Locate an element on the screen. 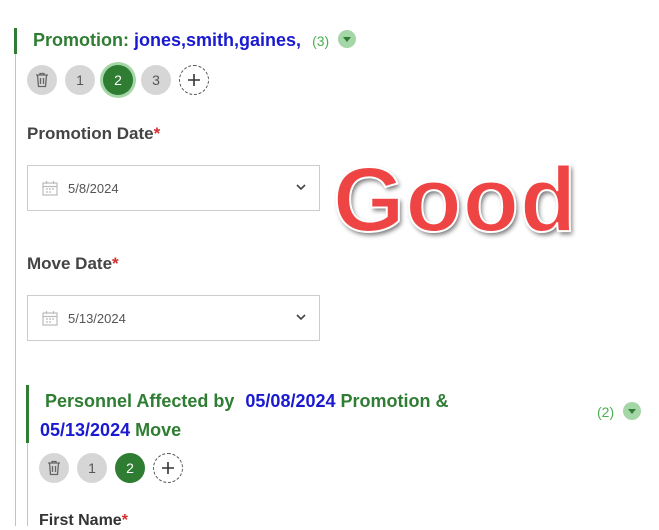 The width and height of the screenshot is (659, 530). promotion-pager: 1 2 3 is located at coordinates (122, 80).